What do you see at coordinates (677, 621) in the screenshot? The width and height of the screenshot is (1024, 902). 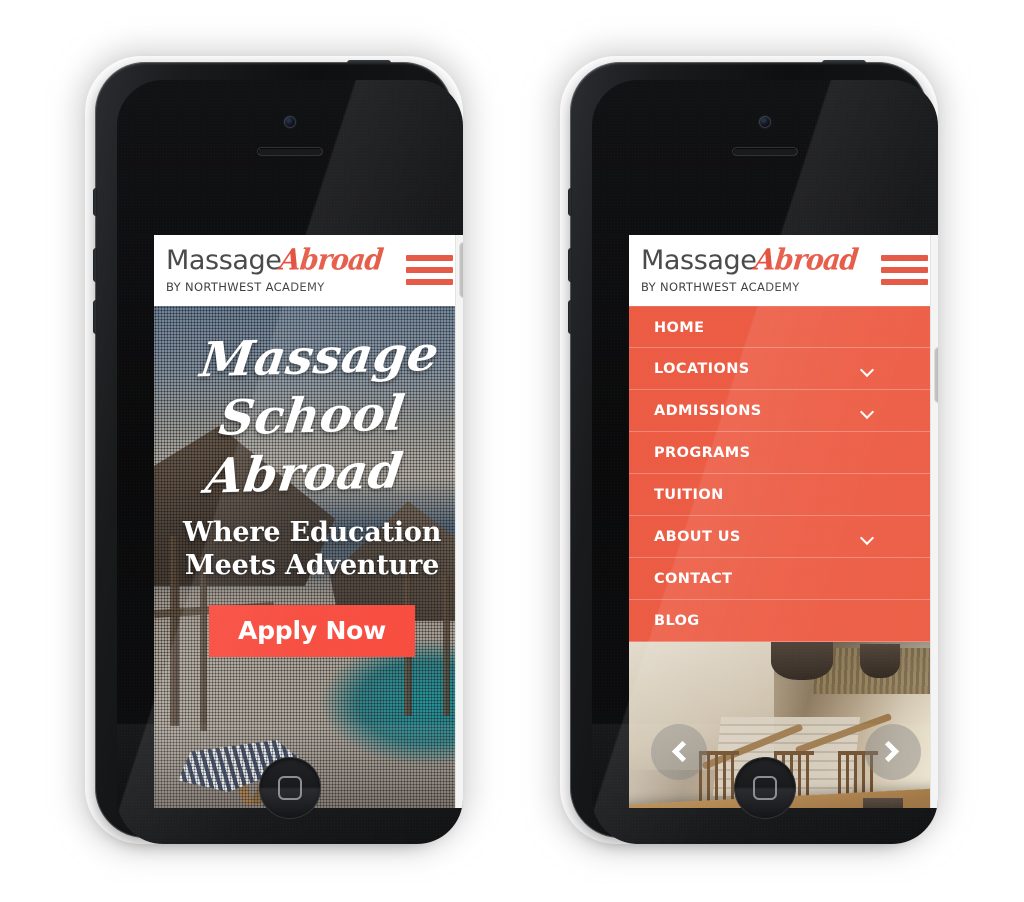 I see `nav-item-label: BLOG` at bounding box center [677, 621].